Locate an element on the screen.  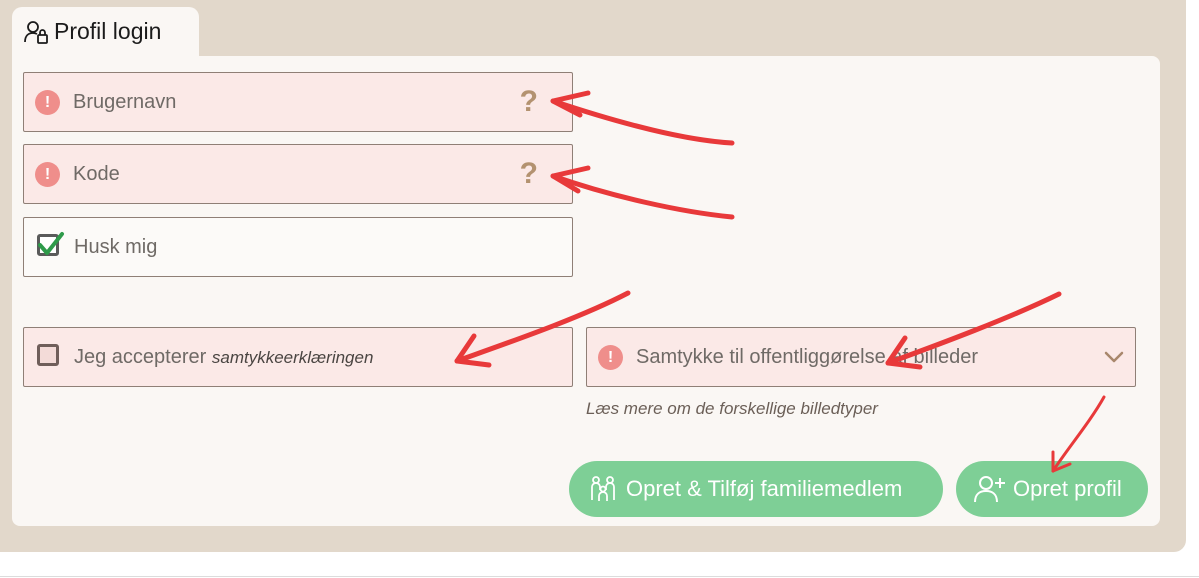
family-icon is located at coordinates (603, 488).